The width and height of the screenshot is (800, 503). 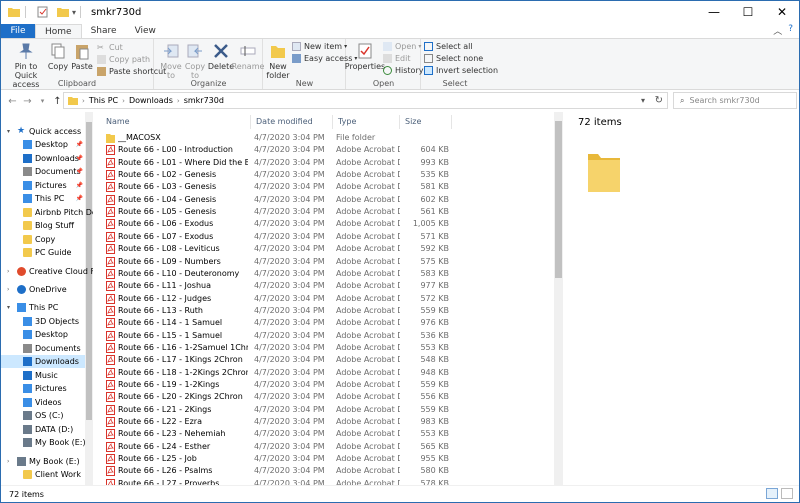 What do you see at coordinates (43, 225) in the screenshot?
I see `nav-item: Blog Stuff` at bounding box center [43, 225].